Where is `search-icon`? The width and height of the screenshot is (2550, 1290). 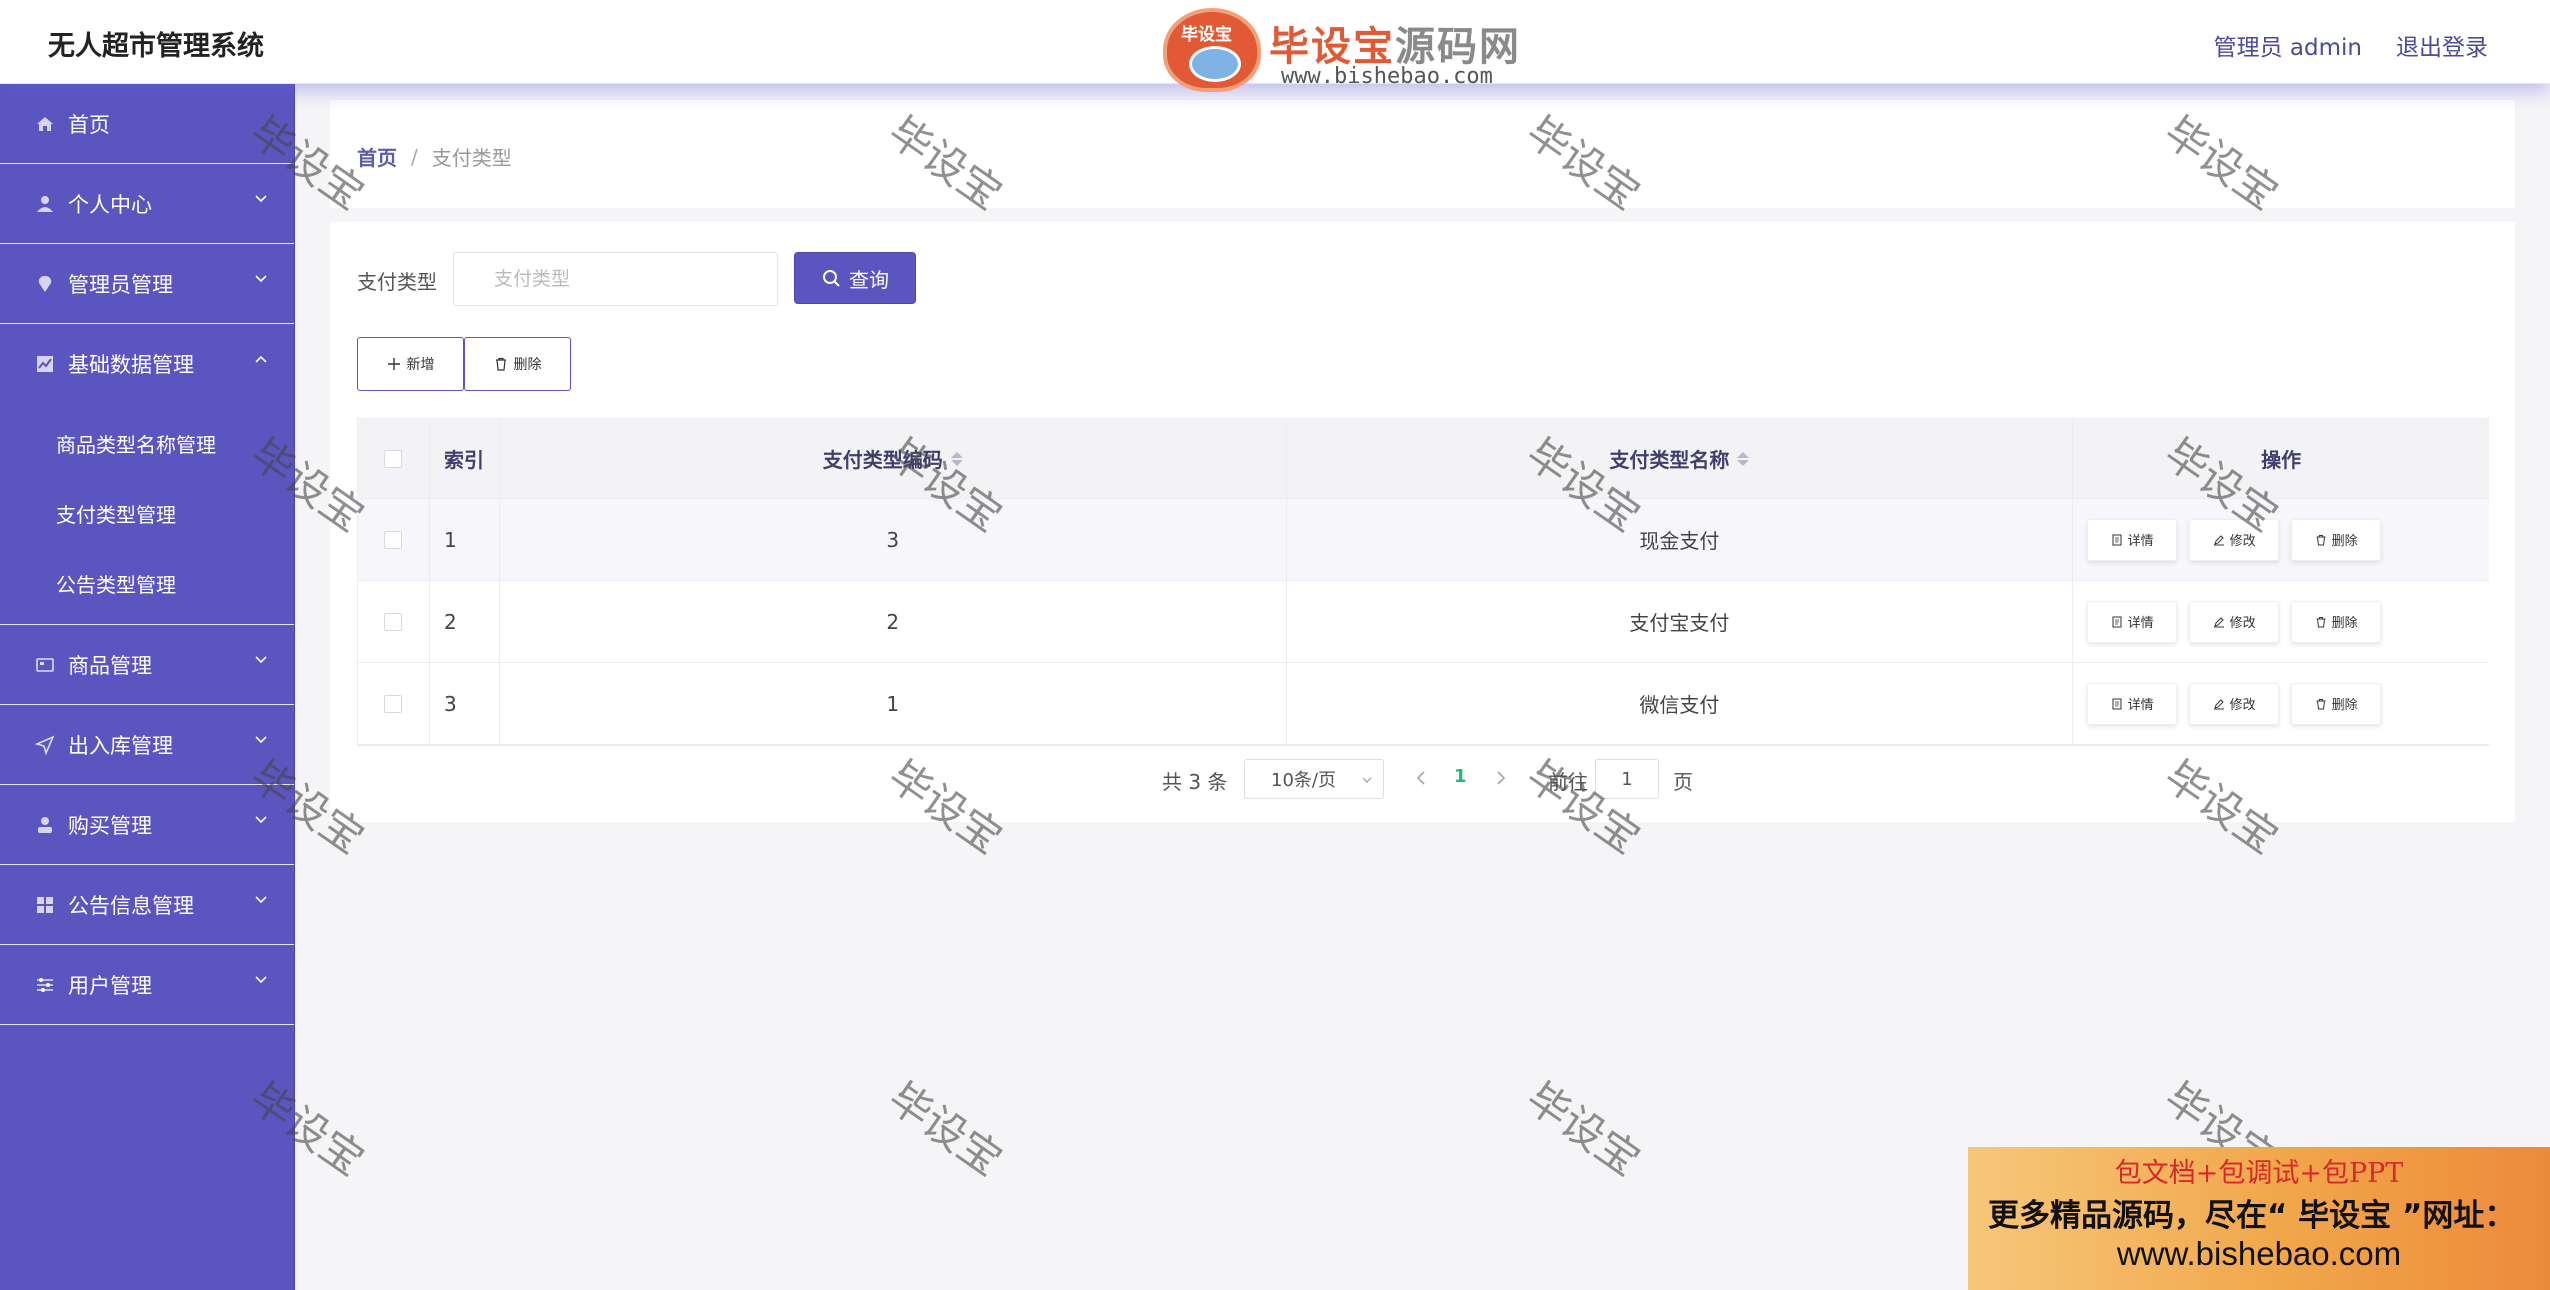
search-icon is located at coordinates (831, 278).